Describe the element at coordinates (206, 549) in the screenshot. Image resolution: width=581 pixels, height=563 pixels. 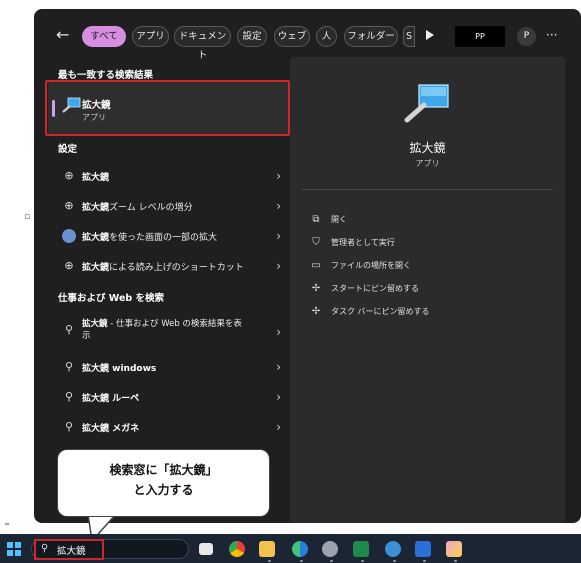
I see `task-view-icon` at that location.